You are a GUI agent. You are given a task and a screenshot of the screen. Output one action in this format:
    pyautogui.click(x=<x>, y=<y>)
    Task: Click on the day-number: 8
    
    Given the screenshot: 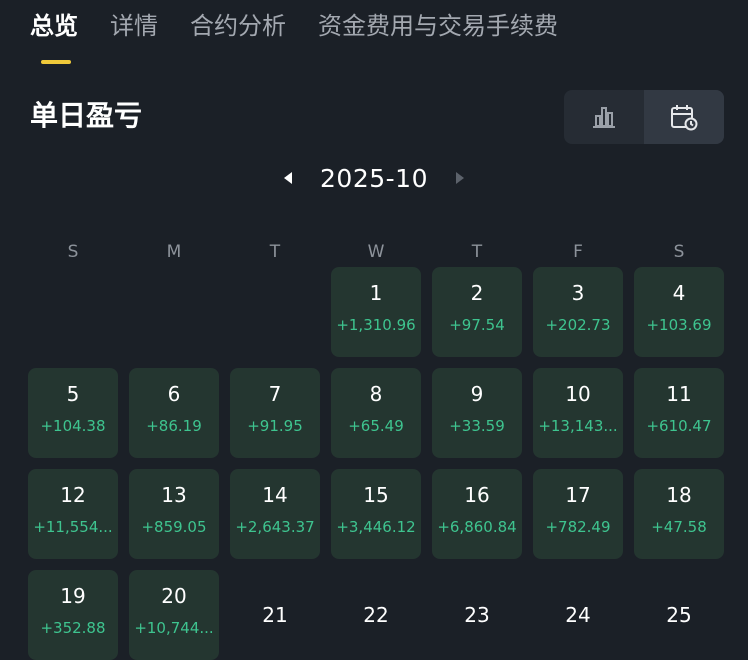 What is the action you would take?
    pyautogui.click(x=376, y=394)
    